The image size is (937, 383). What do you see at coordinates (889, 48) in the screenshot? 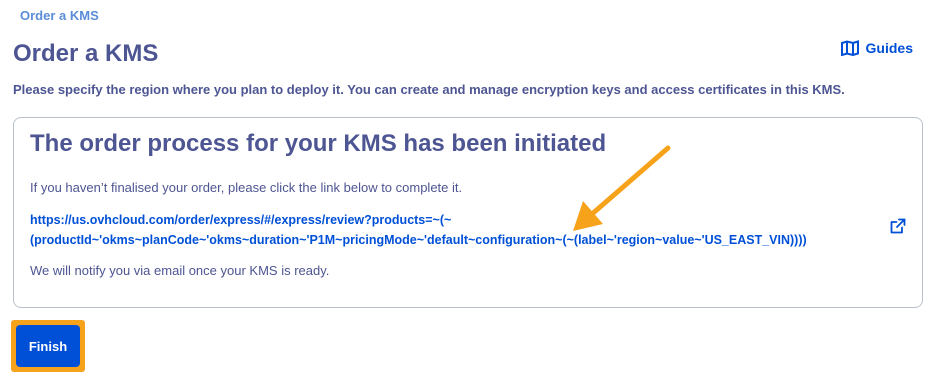
I see `guides-label: Guides` at bounding box center [889, 48].